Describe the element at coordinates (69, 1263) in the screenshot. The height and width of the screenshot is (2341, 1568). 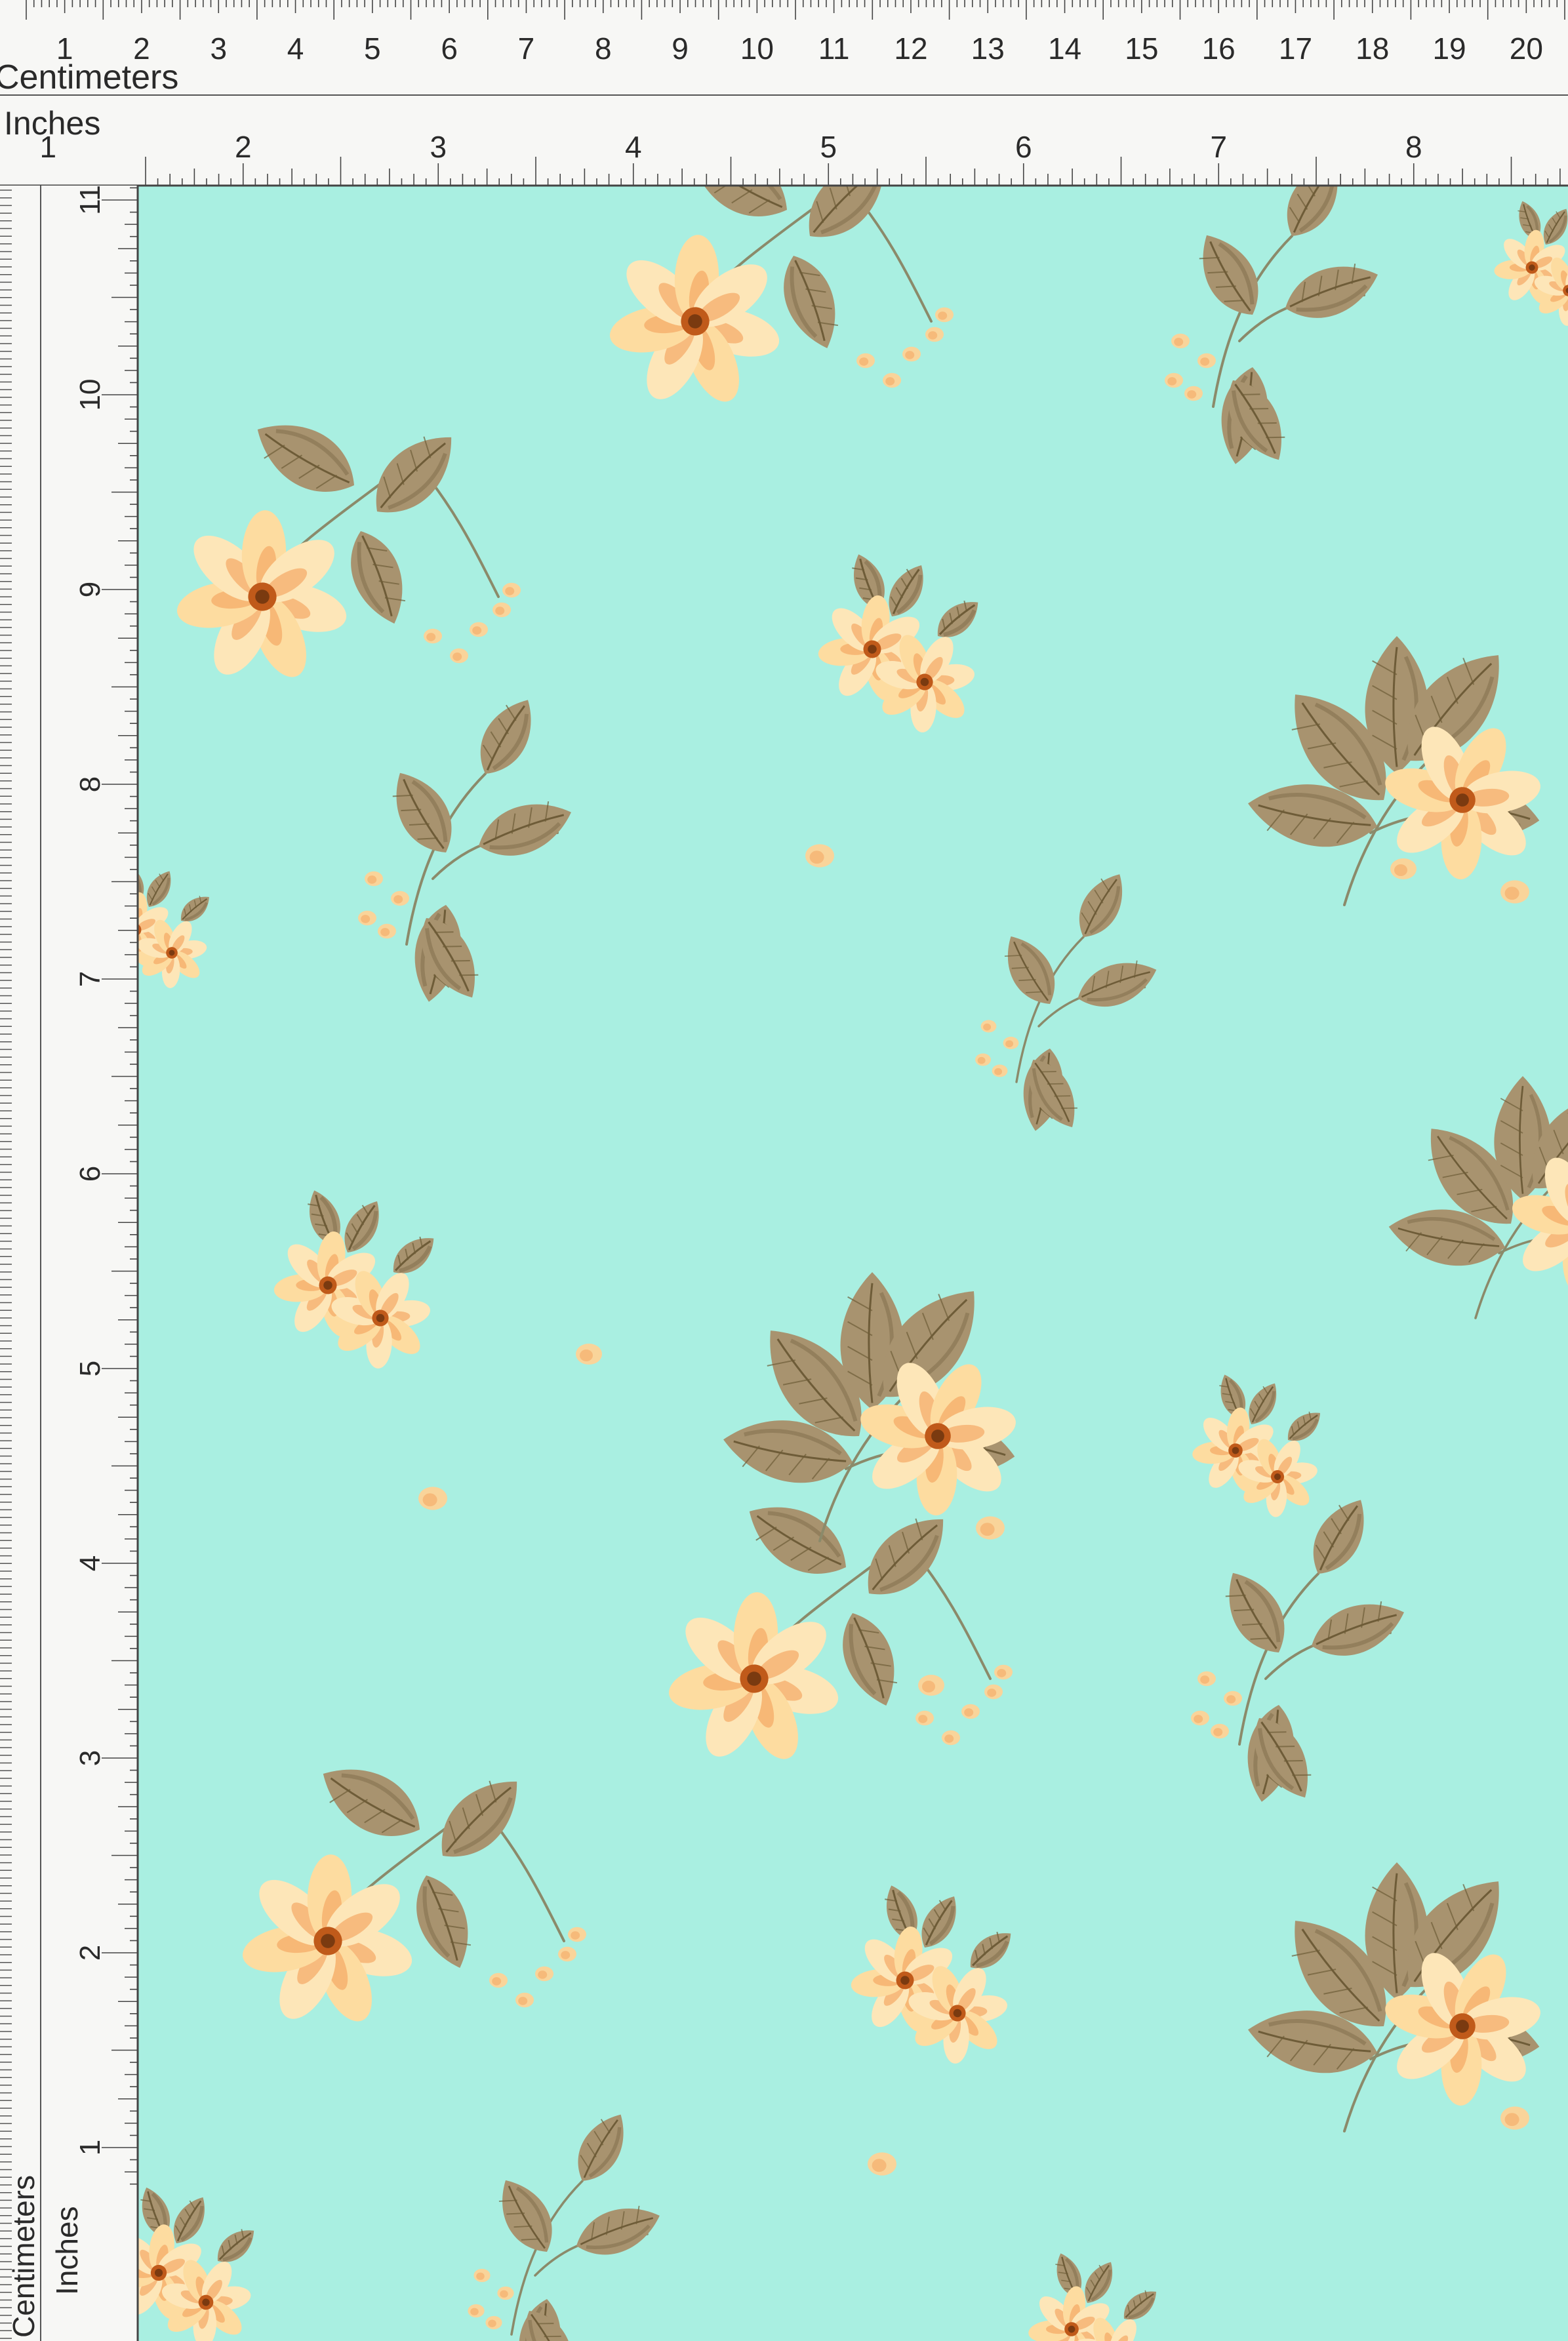
I see `left-ruler: 1 2 3 4 5 6 7 8 9 10 11 Centimeters Inches` at that location.